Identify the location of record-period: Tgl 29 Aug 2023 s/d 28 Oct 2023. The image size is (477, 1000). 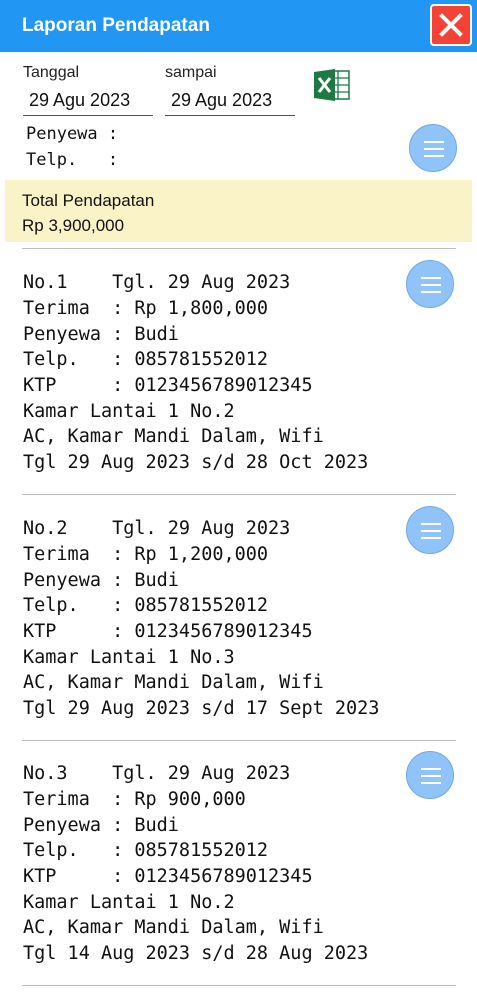
(196, 462).